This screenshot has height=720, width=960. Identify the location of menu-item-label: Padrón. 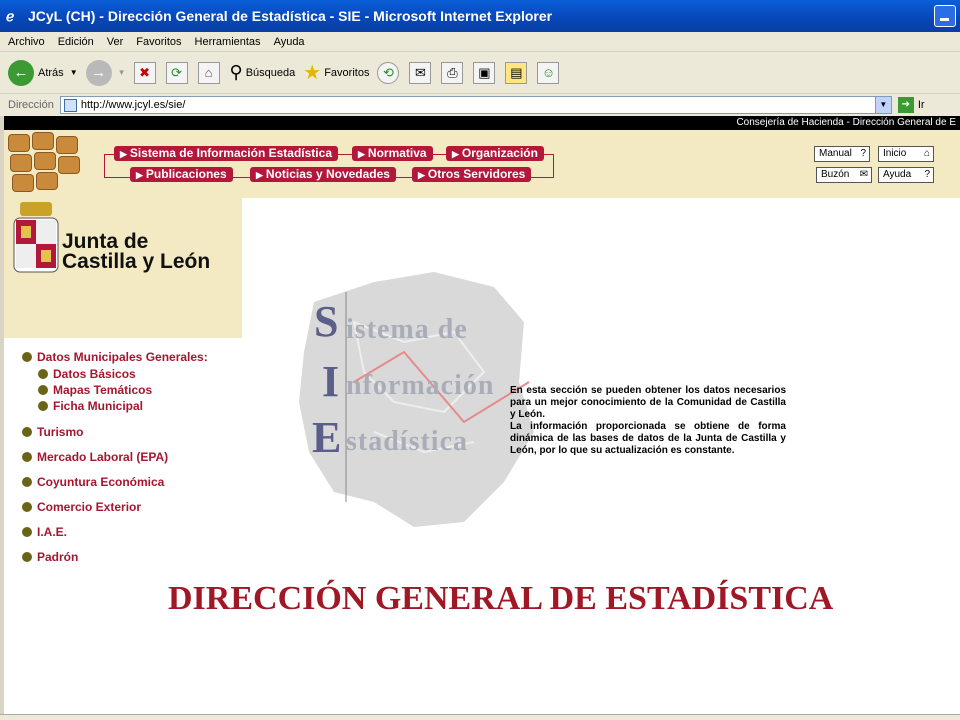
(58, 557).